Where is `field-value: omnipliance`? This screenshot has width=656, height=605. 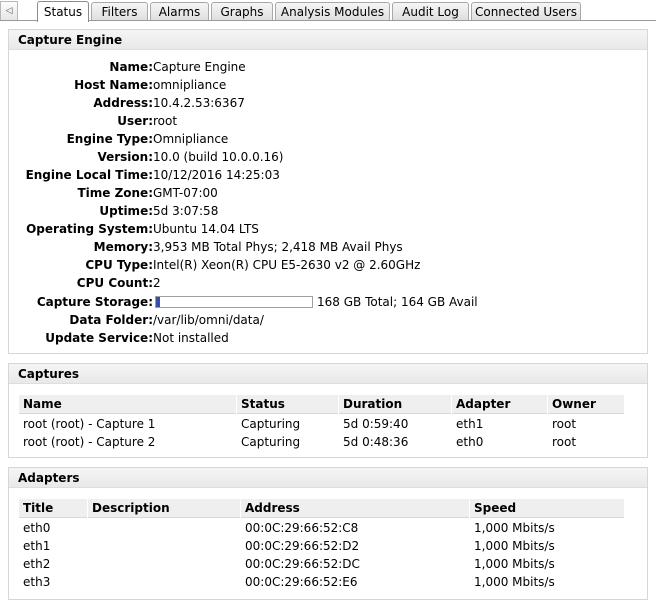 field-value: omnipliance is located at coordinates (190, 85).